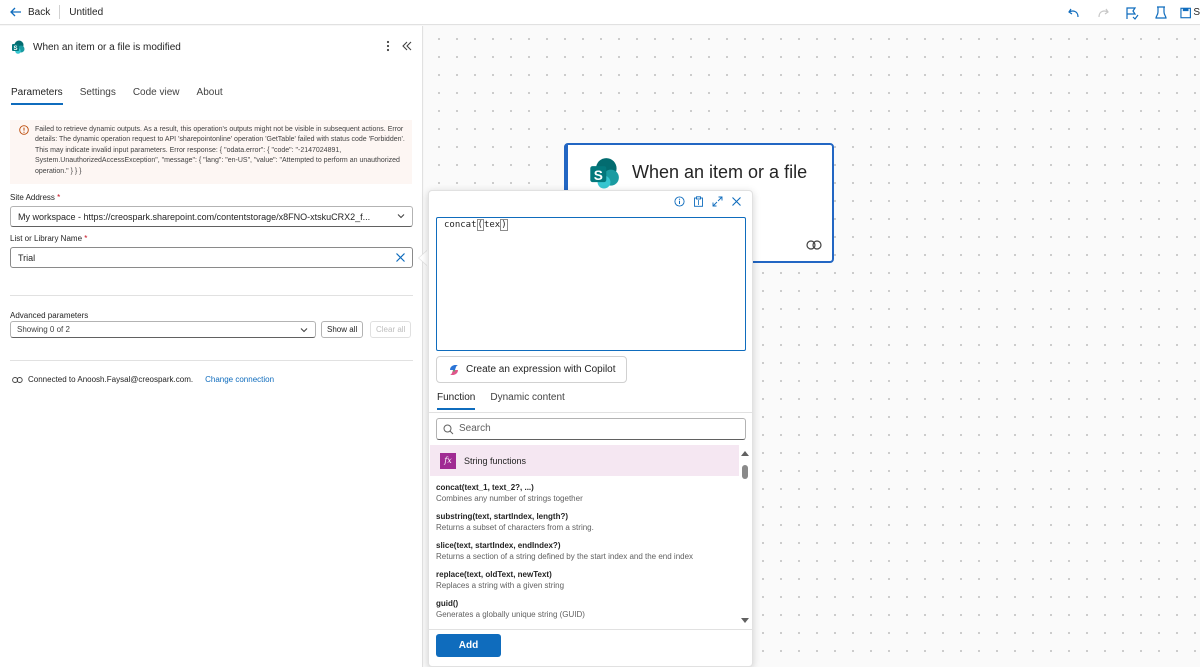  I want to click on tab-dynamic-content: Dynamic content, so click(527, 401).